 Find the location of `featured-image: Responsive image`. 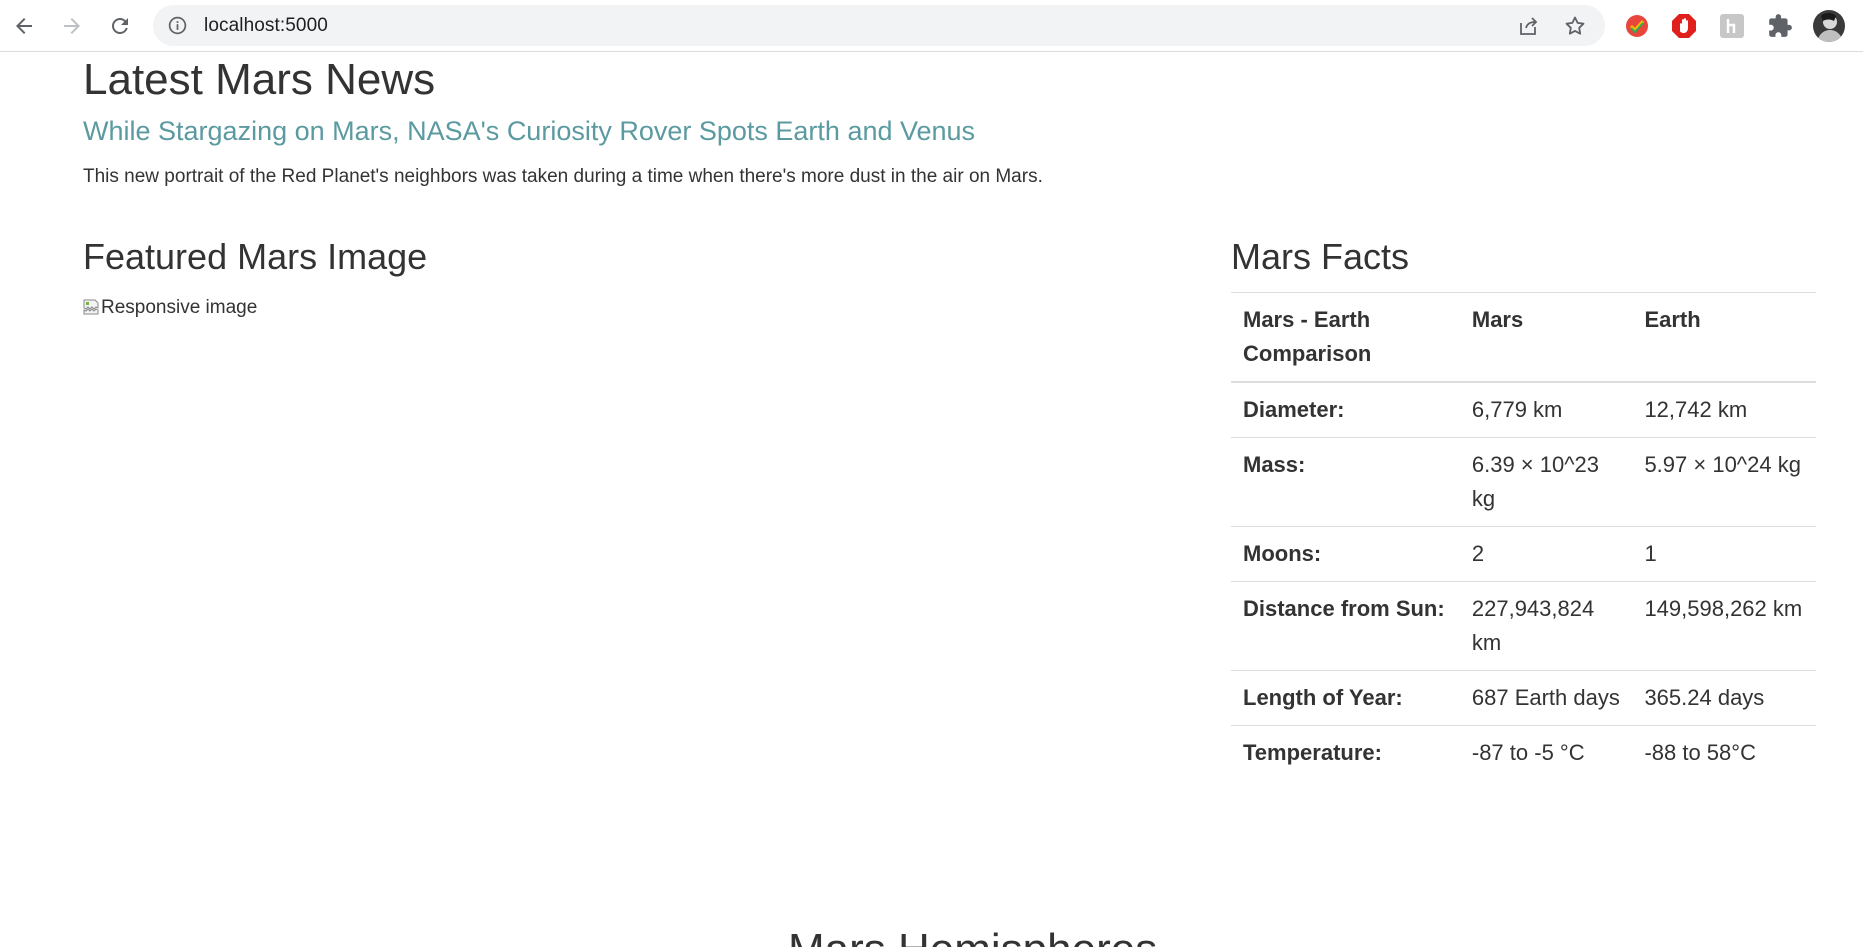

featured-image: Responsive image is located at coordinates (170, 308).